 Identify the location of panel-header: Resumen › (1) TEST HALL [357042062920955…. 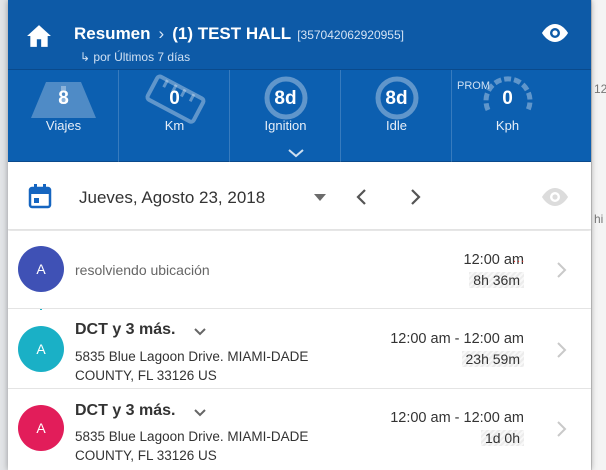
(299, 35).